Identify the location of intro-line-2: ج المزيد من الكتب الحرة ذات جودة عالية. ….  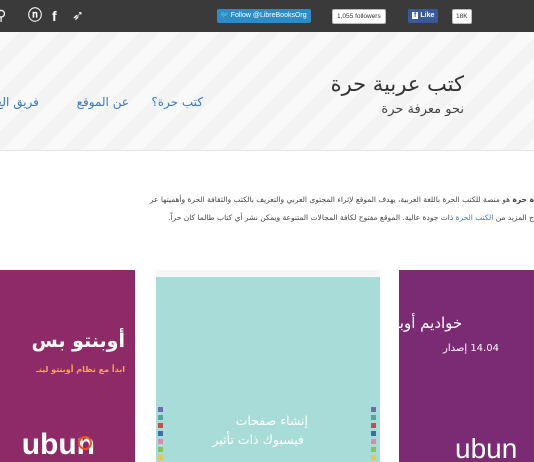
(351, 217).